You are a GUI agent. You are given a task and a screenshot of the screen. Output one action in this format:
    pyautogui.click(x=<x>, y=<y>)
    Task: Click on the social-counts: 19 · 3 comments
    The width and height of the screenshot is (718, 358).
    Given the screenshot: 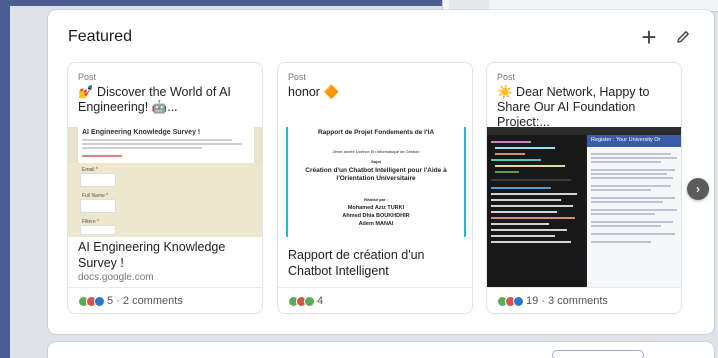 What is the action you would take?
    pyautogui.click(x=552, y=301)
    